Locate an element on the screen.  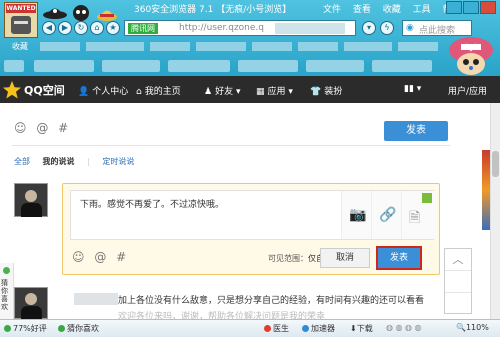
side-ad-banner is located at coordinates (486, 190).